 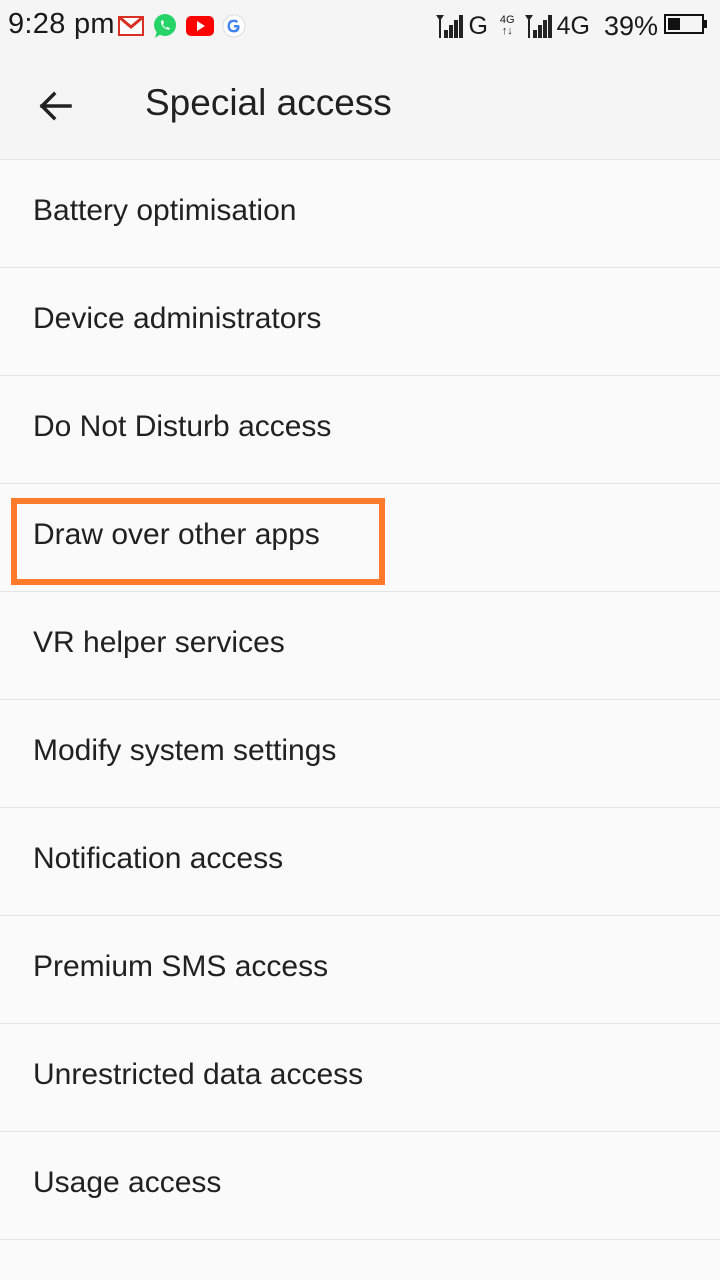 I want to click on back-button, so click(x=56, y=106).